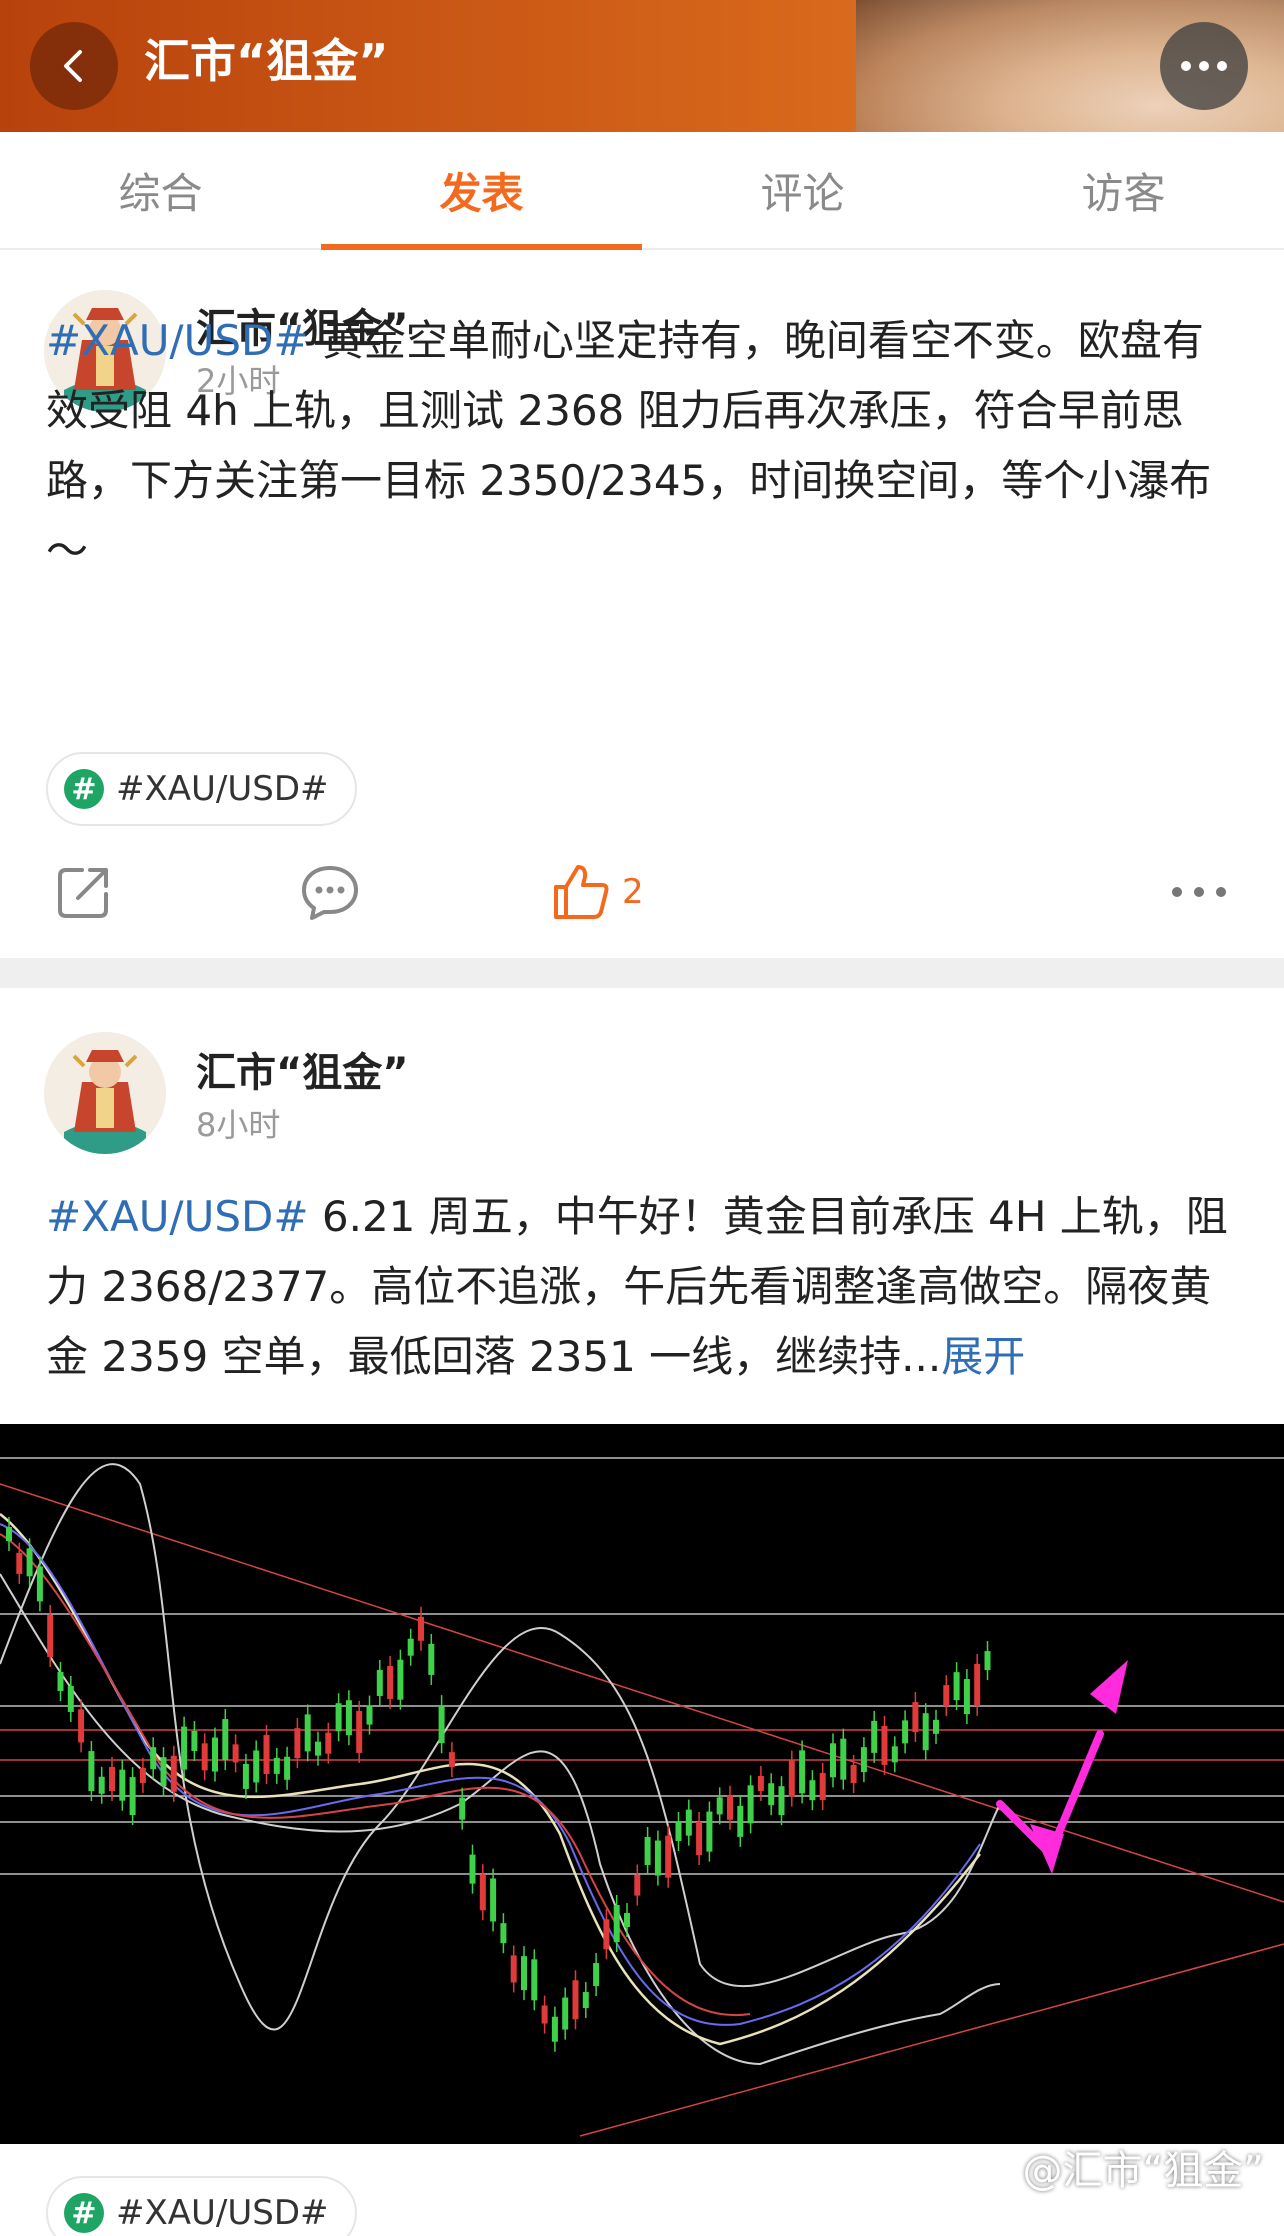 The image size is (1284, 2236). What do you see at coordinates (481, 191) in the screenshot?
I see `tab-posts: 发表` at bounding box center [481, 191].